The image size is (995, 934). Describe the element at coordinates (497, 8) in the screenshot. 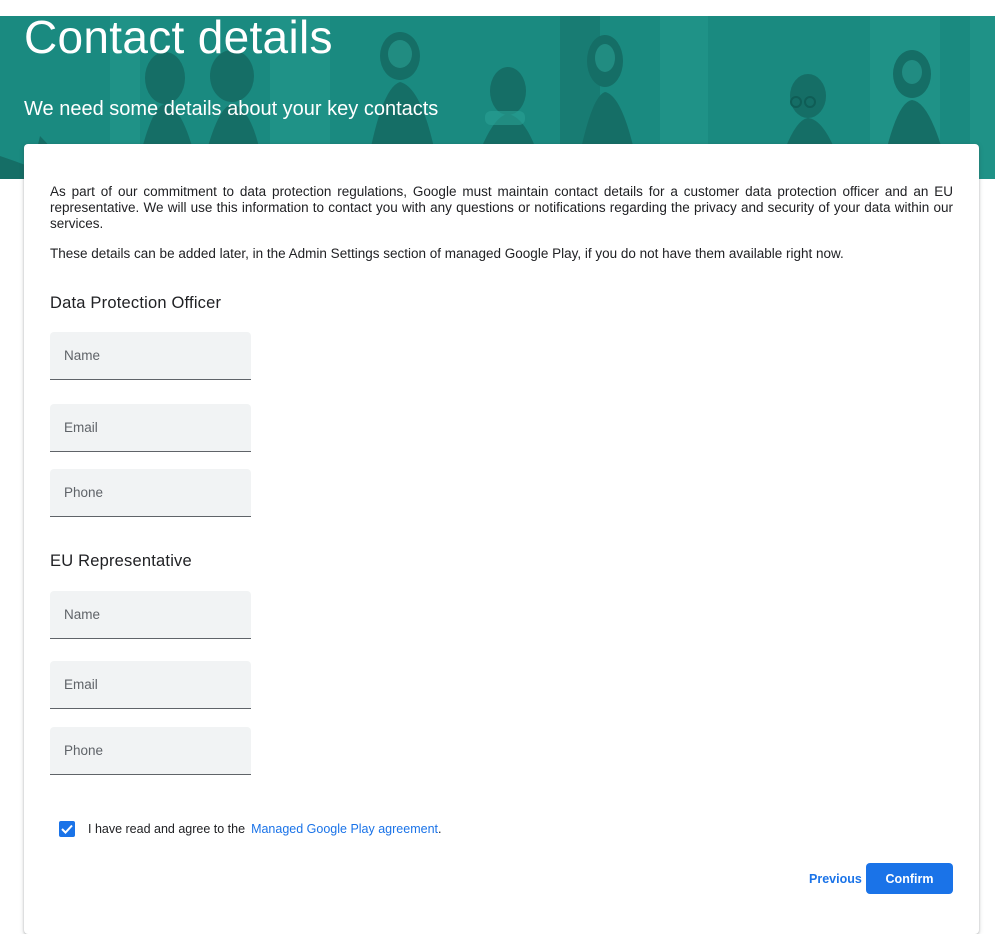

I see `top-bar` at that location.